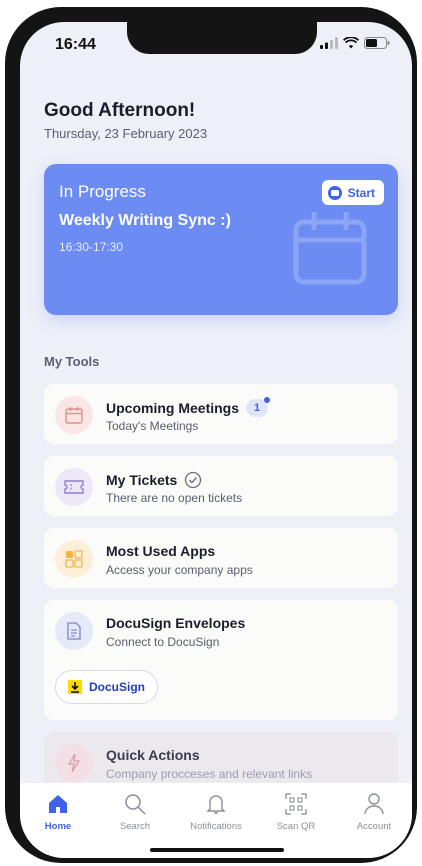  Describe the element at coordinates (216, 804) in the screenshot. I see `bell-icon` at that location.